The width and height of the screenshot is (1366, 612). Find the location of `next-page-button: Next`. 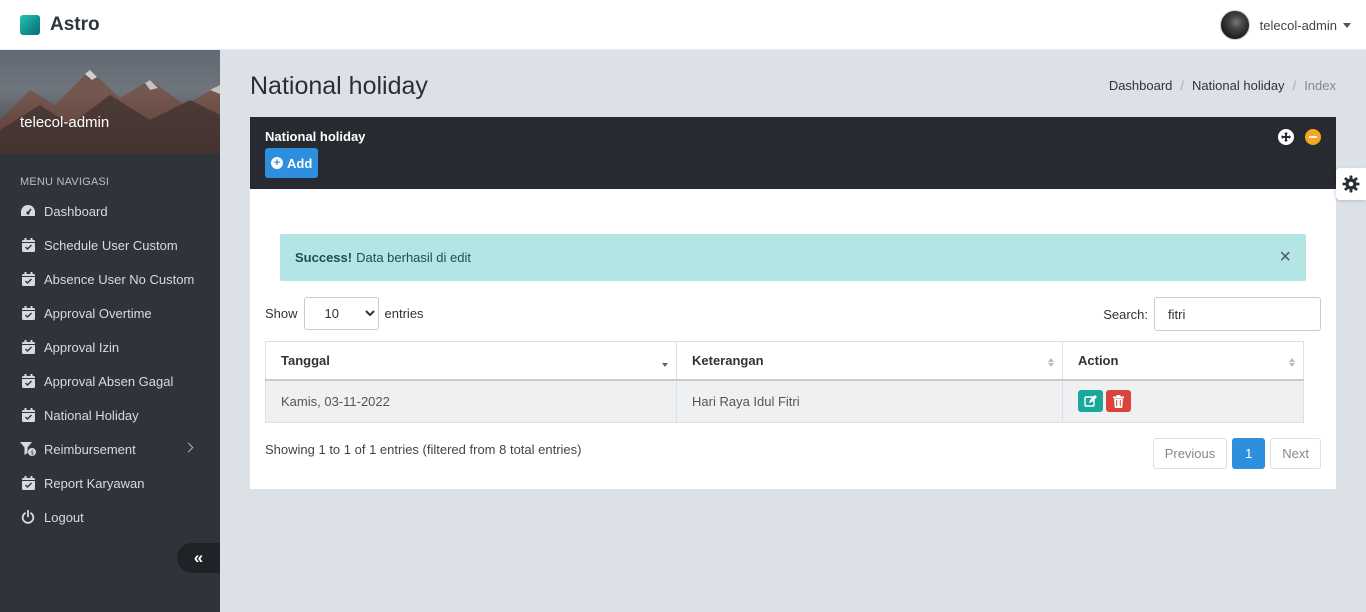

next-page-button: Next is located at coordinates (1295, 453).